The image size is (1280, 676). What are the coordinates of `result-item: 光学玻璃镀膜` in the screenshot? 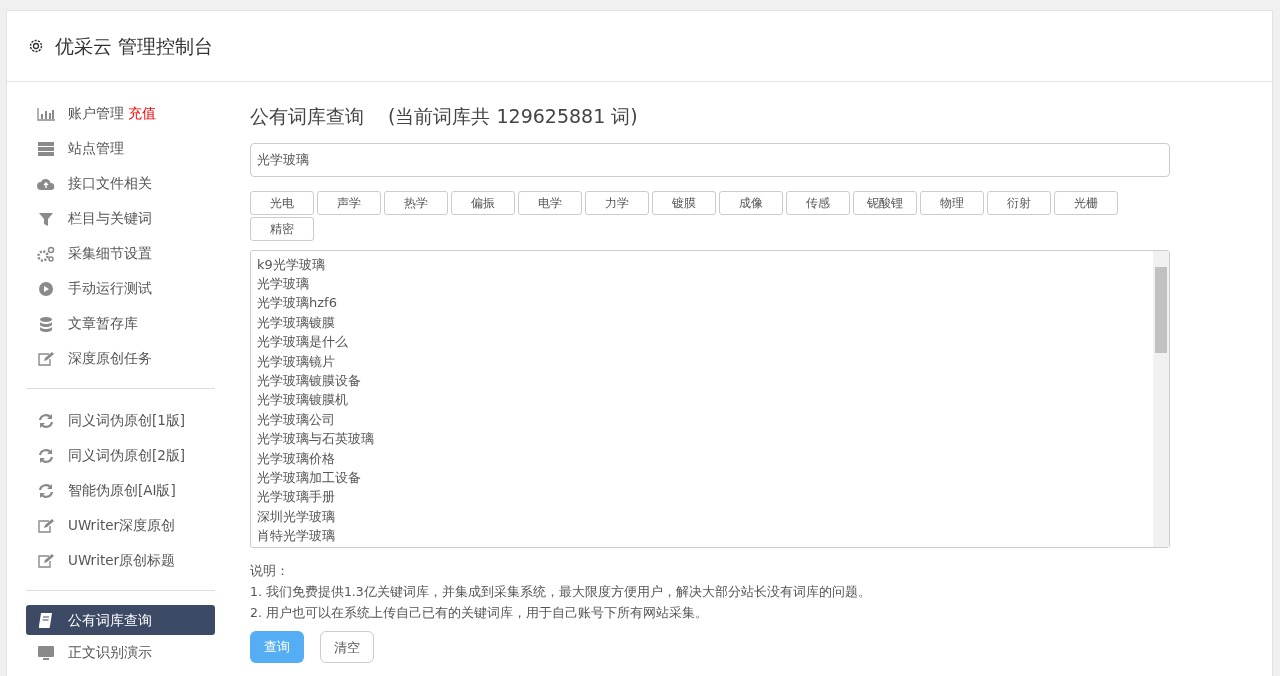 It's located at (296, 322).